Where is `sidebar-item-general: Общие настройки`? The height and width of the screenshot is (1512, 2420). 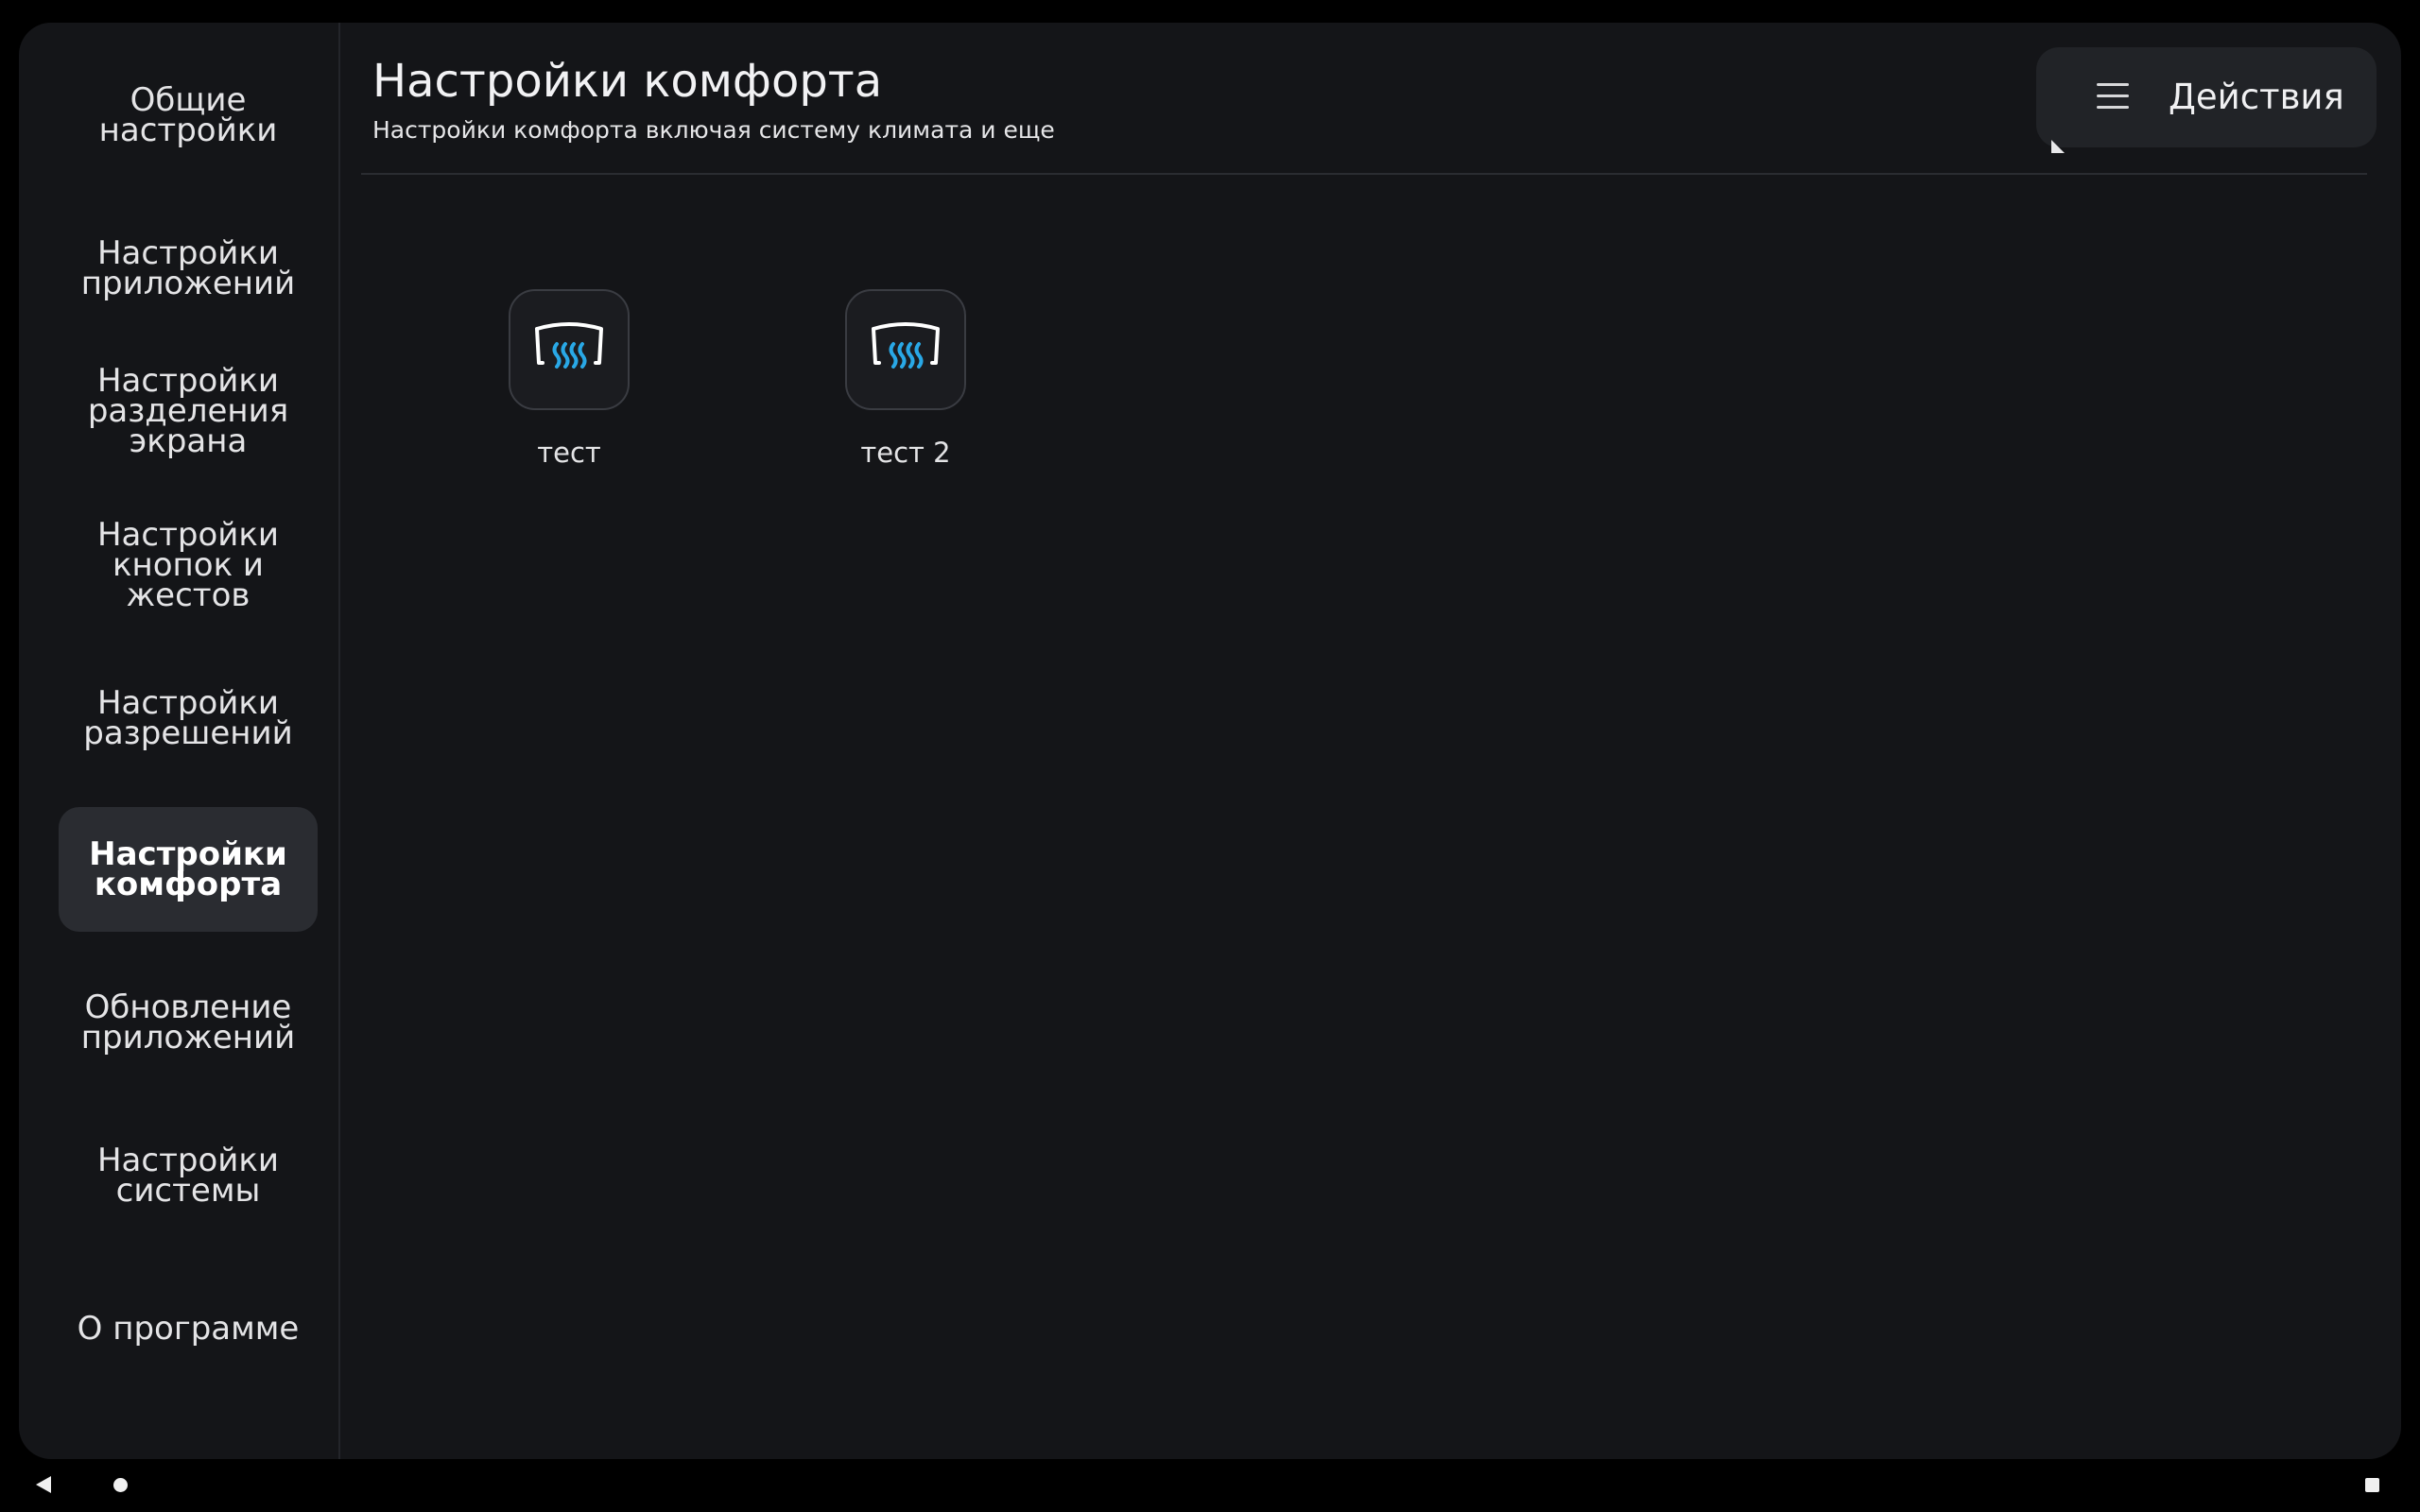
sidebar-item-general: Общие настройки is located at coordinates (188, 115).